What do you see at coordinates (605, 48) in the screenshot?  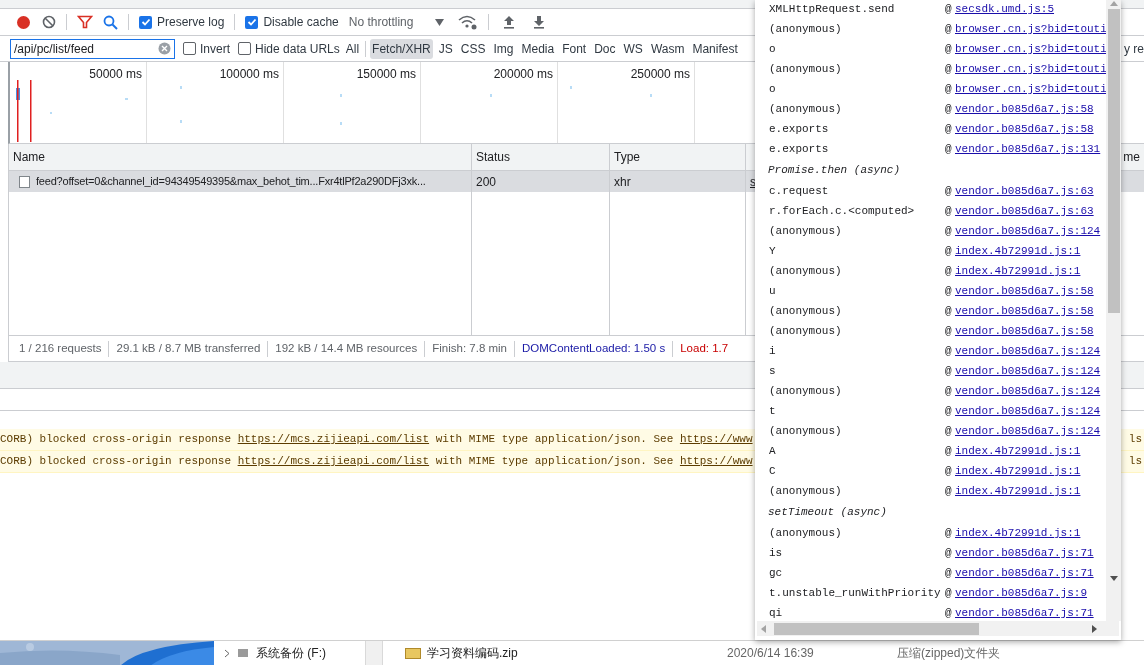 I see `type-filter-tab: Doc` at bounding box center [605, 48].